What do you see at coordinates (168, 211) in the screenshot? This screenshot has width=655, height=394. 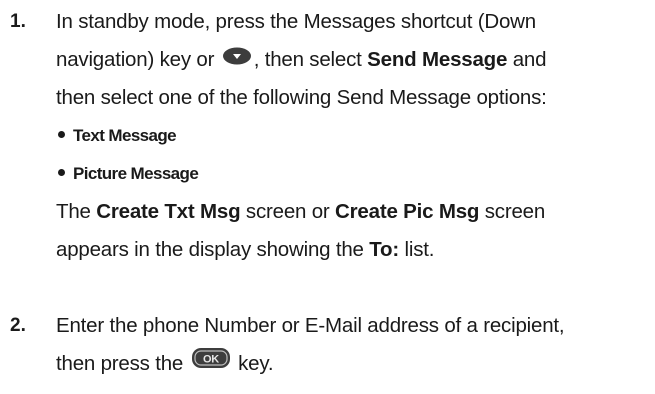 I see `create-txt-msg-term: Create Txt Msg` at bounding box center [168, 211].